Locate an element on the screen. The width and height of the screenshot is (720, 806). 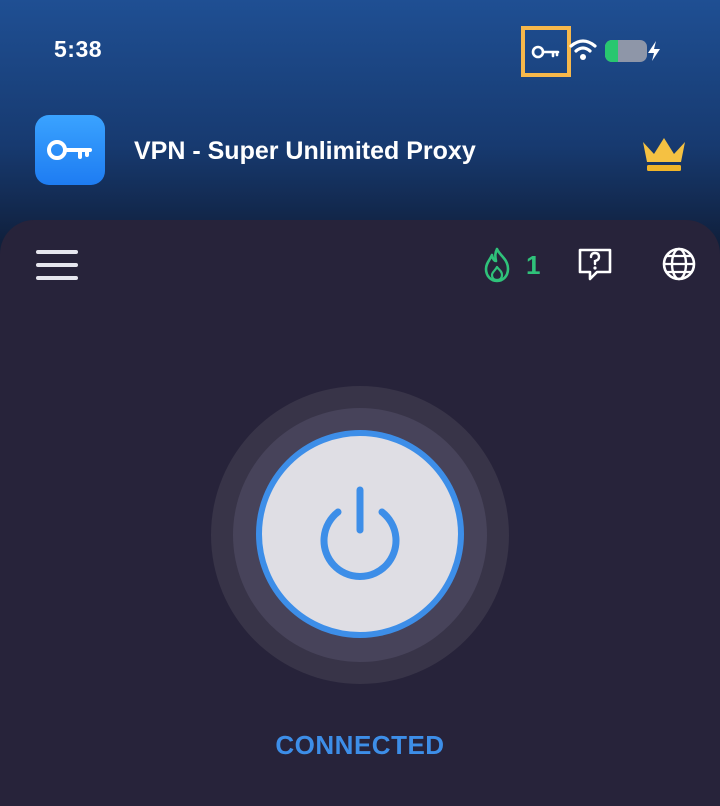
connect-power-button is located at coordinates (360, 534).